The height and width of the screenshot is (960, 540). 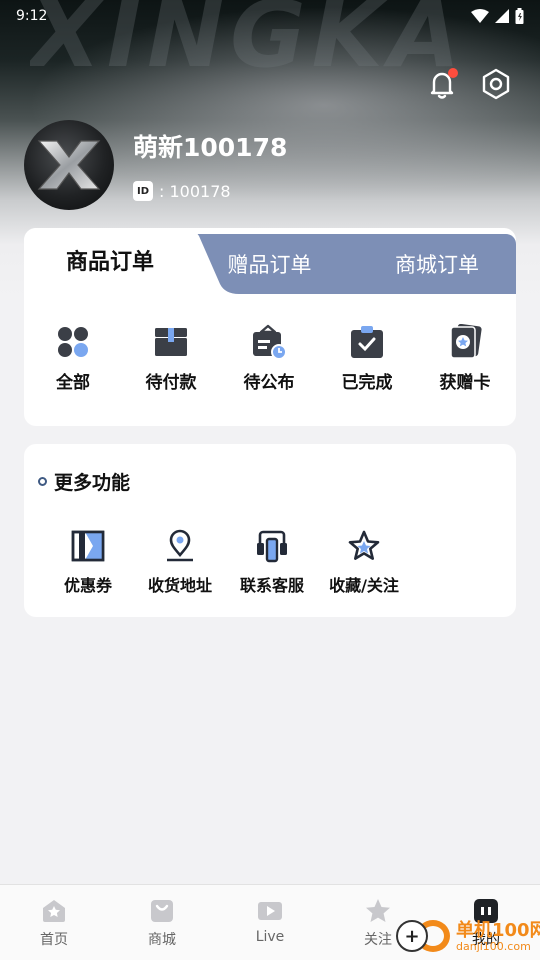 What do you see at coordinates (42, 481) in the screenshot?
I see `section-dot-icon` at bounding box center [42, 481].